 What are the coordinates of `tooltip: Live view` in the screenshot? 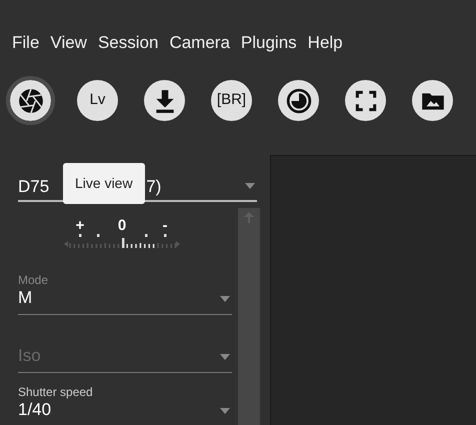 It's located at (104, 183).